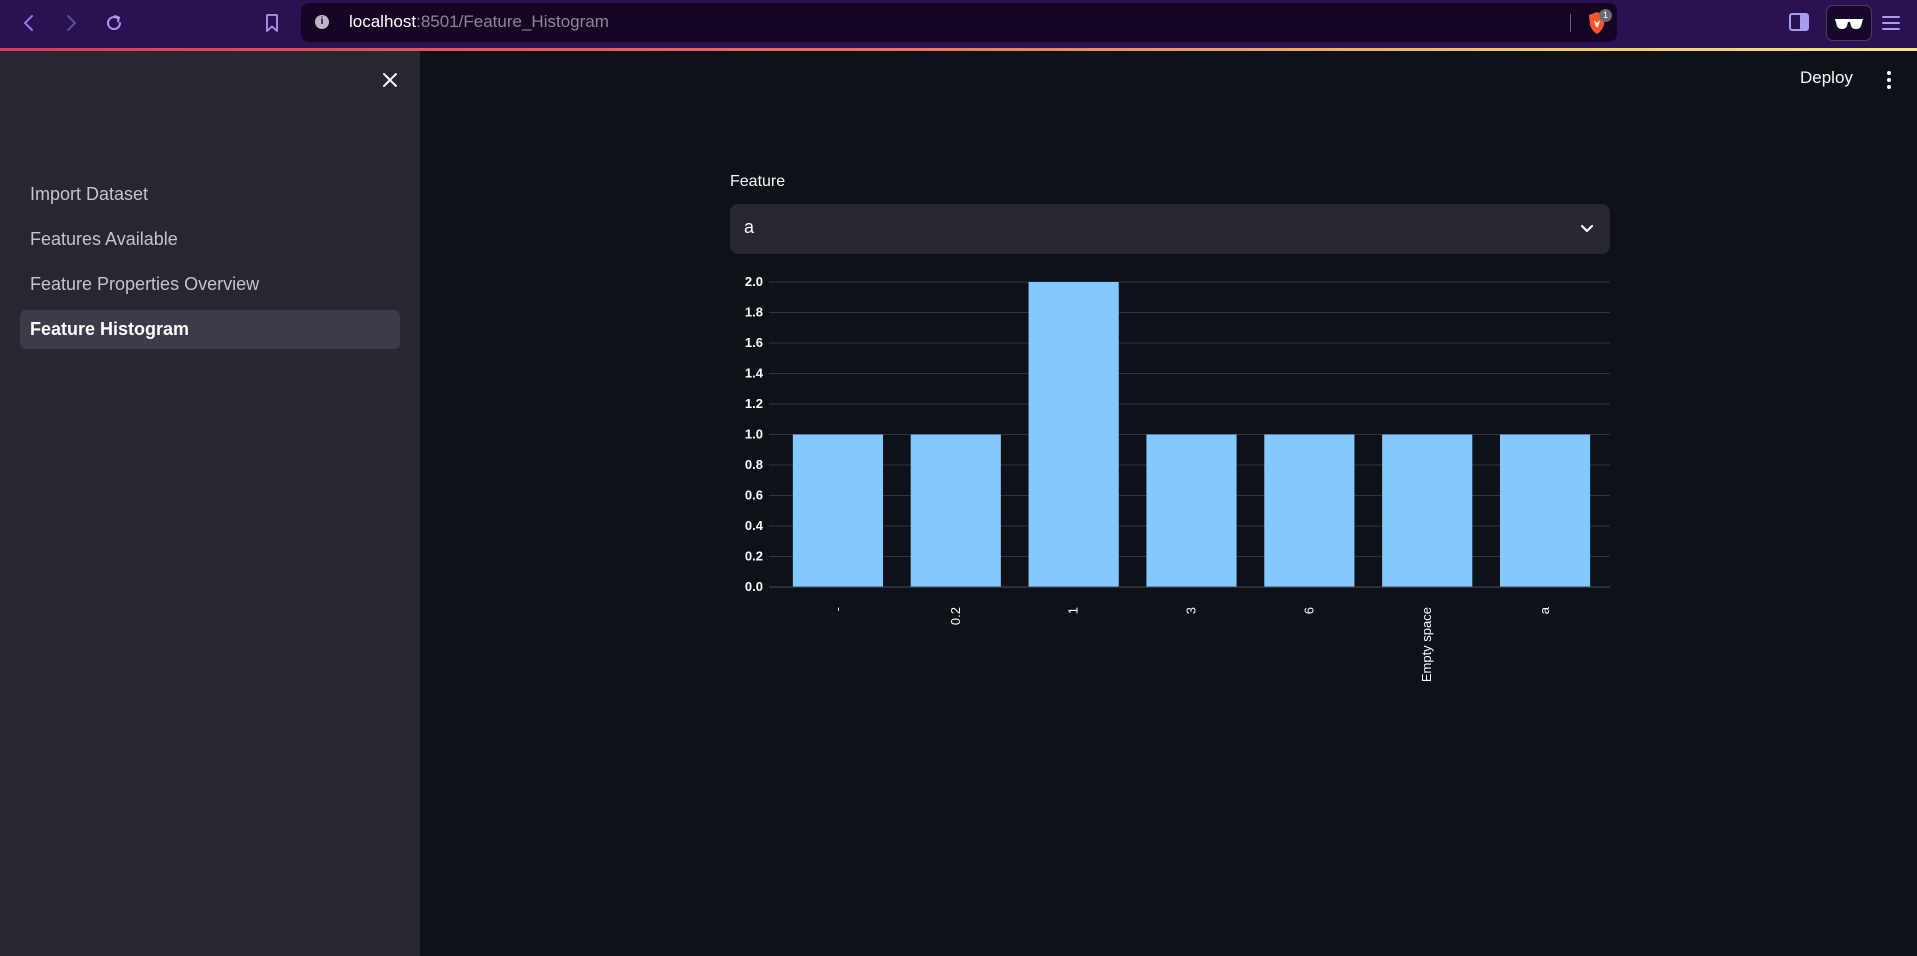 Image resolution: width=1917 pixels, height=956 pixels. What do you see at coordinates (210, 284) in the screenshot?
I see `sidebar-item-feature-properties-overview: Feature Properties Overview` at bounding box center [210, 284].